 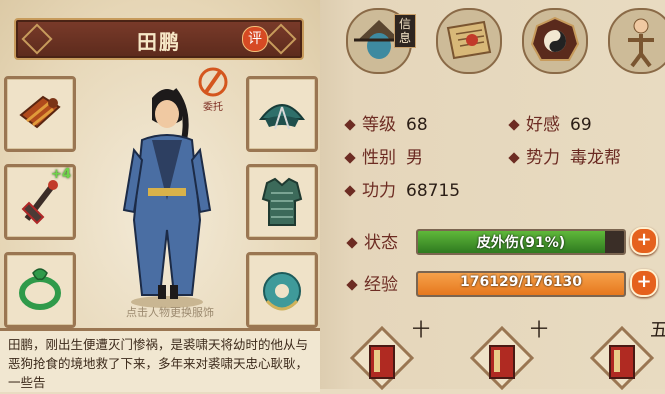 What do you see at coordinates (167, 195) in the screenshot?
I see `hero-character-figure` at bounding box center [167, 195].